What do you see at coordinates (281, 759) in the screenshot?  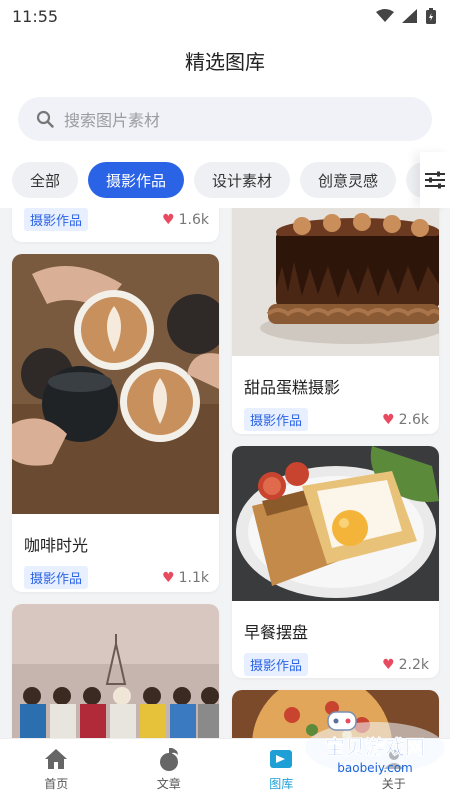 I see `gallery-icon` at bounding box center [281, 759].